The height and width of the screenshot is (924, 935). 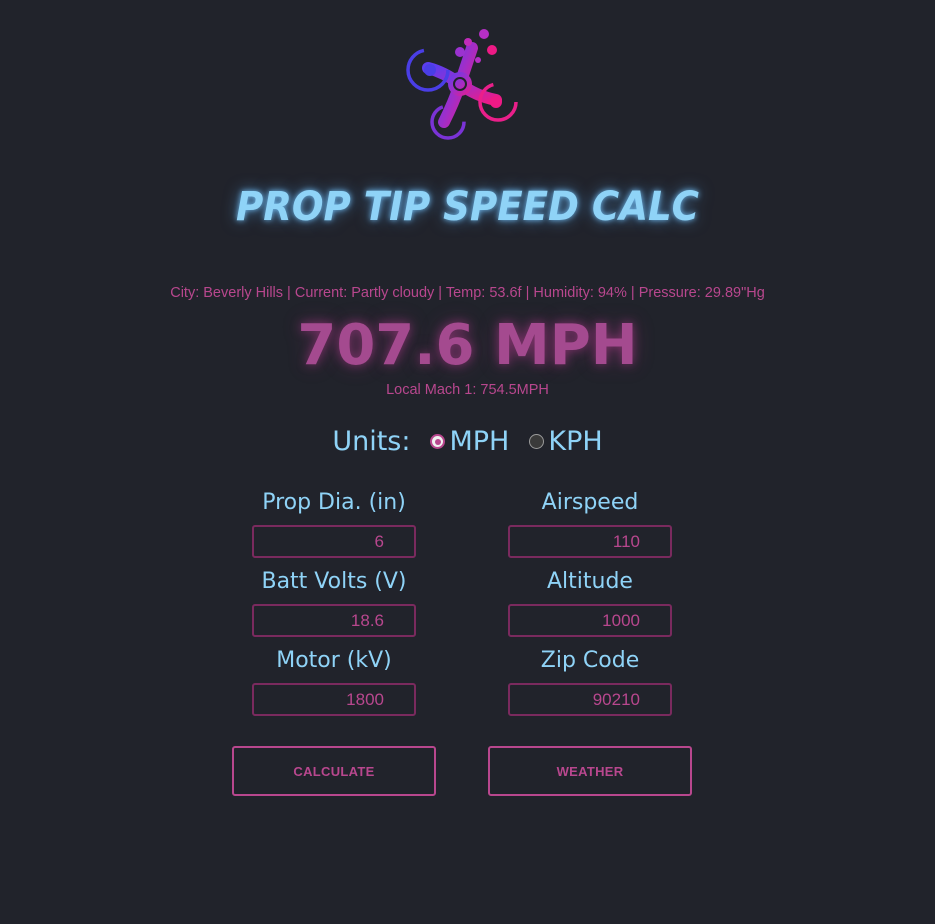 I want to click on mph-radio, so click(x=438, y=441).